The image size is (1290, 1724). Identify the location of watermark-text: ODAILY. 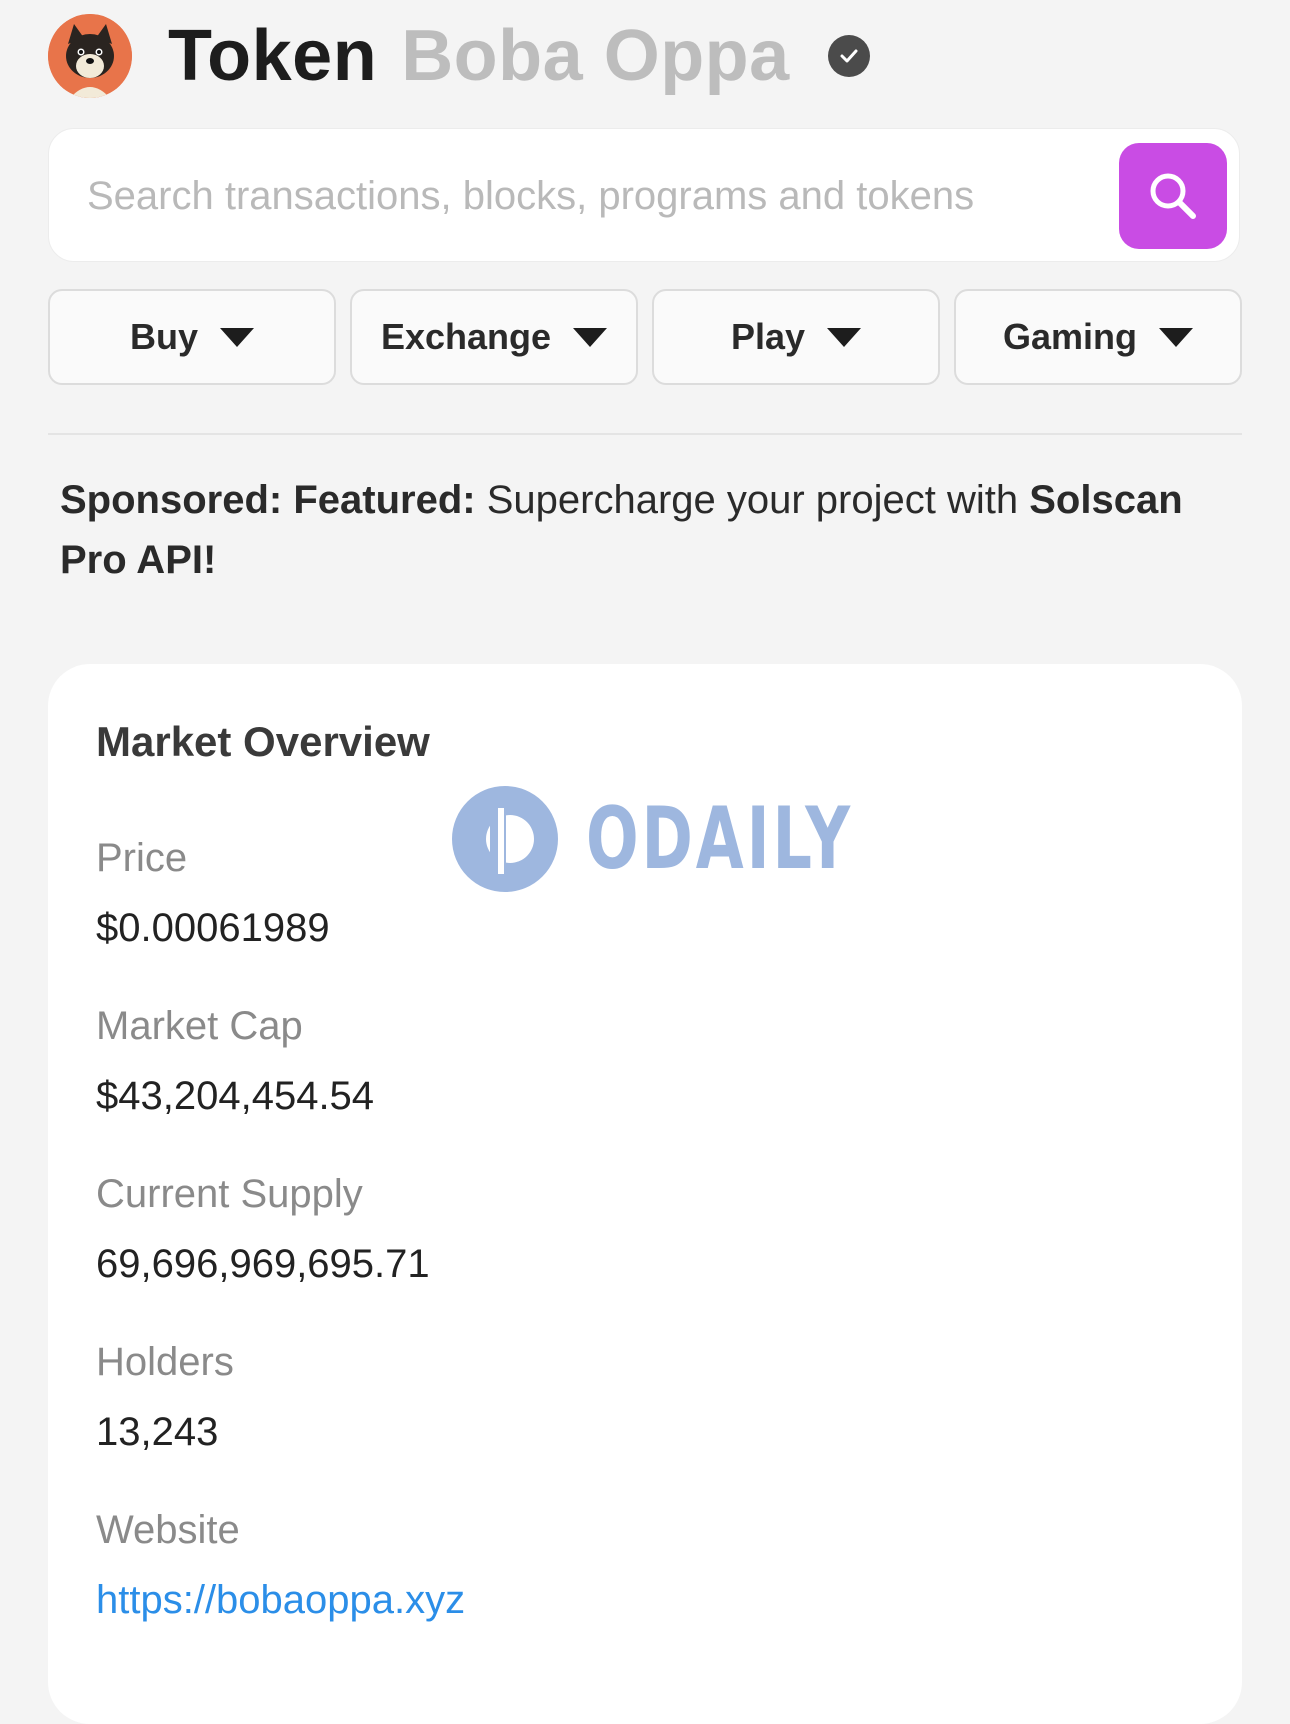
(719, 839).